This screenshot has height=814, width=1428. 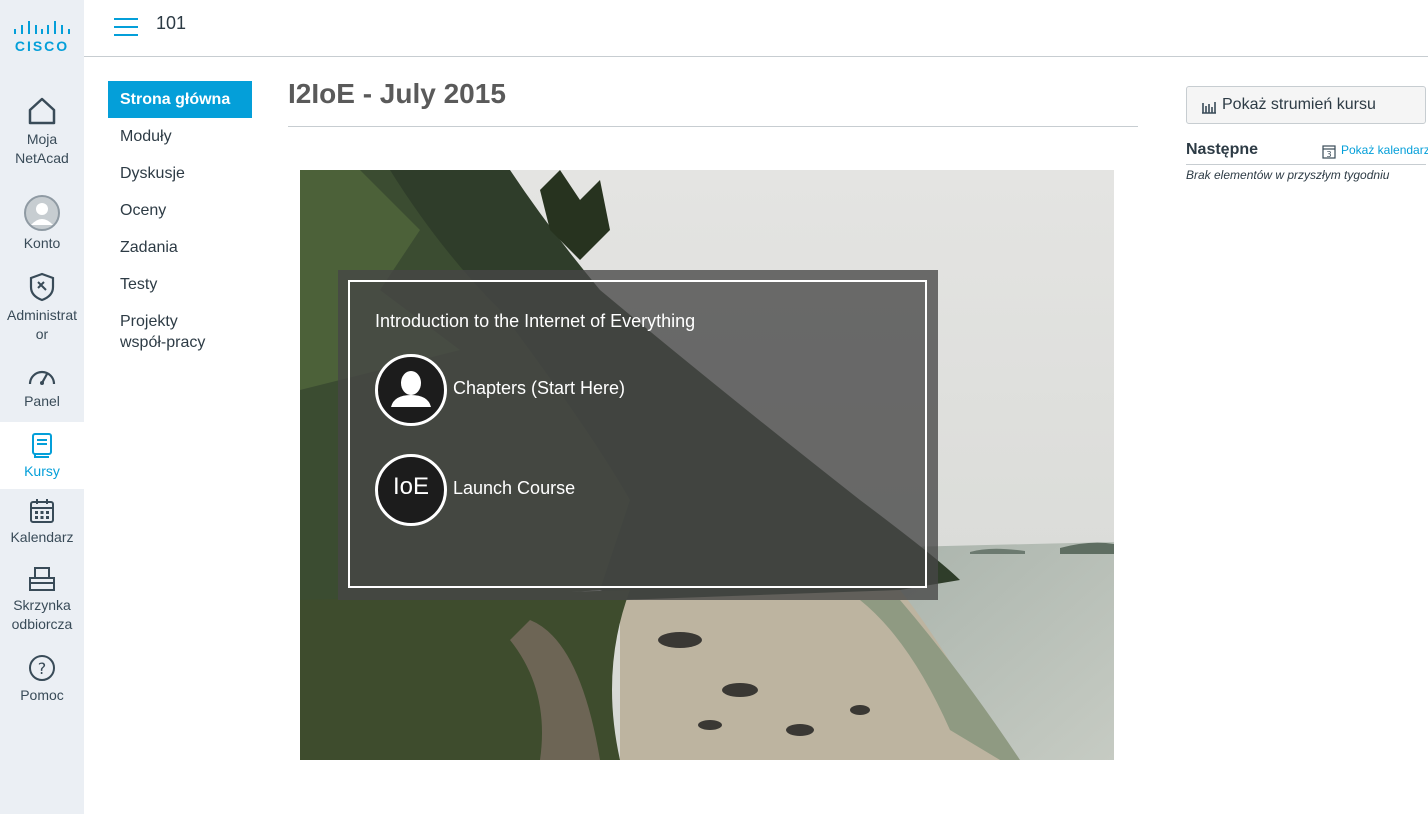 I want to click on person-icon, so click(x=411, y=390).